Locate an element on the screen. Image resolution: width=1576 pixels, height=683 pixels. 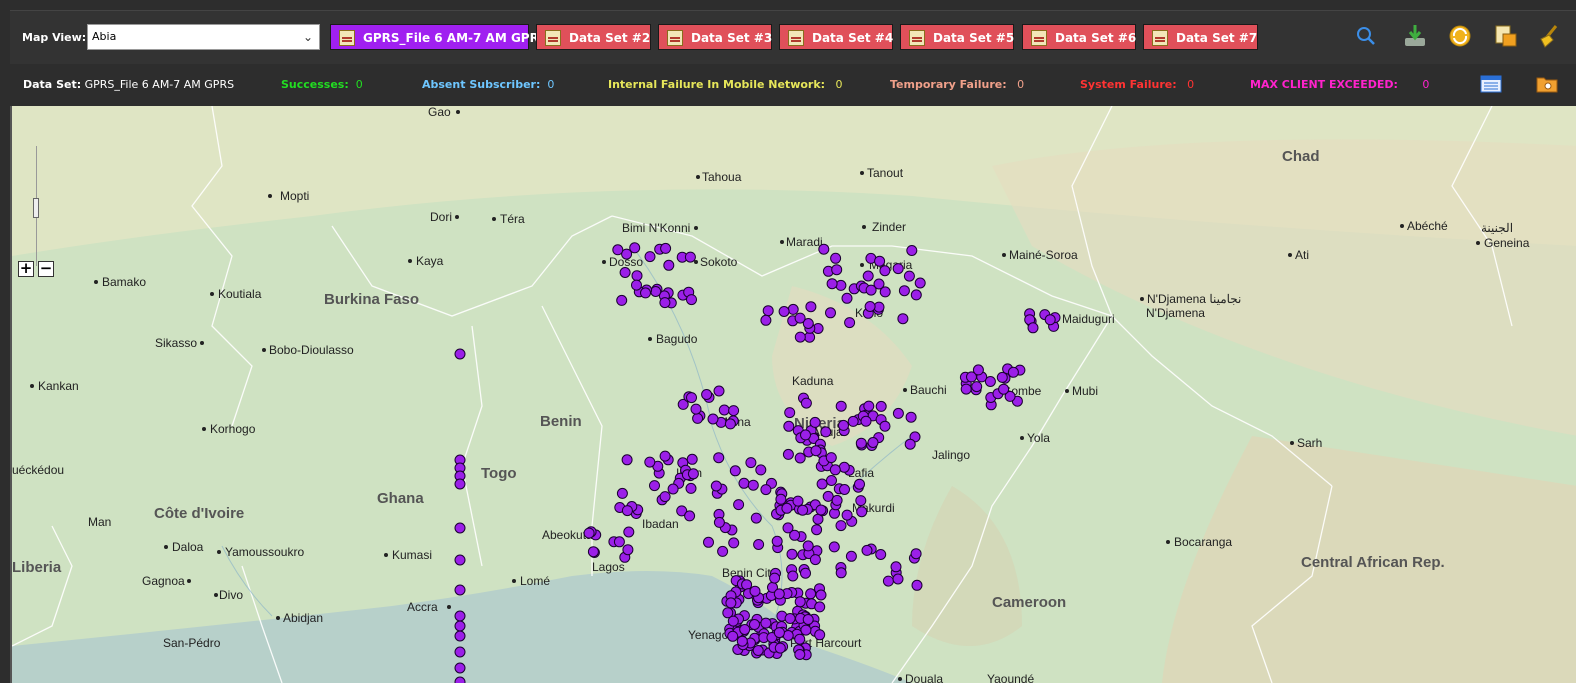
map-view-select: Abia ⌄ is located at coordinates (203, 37).